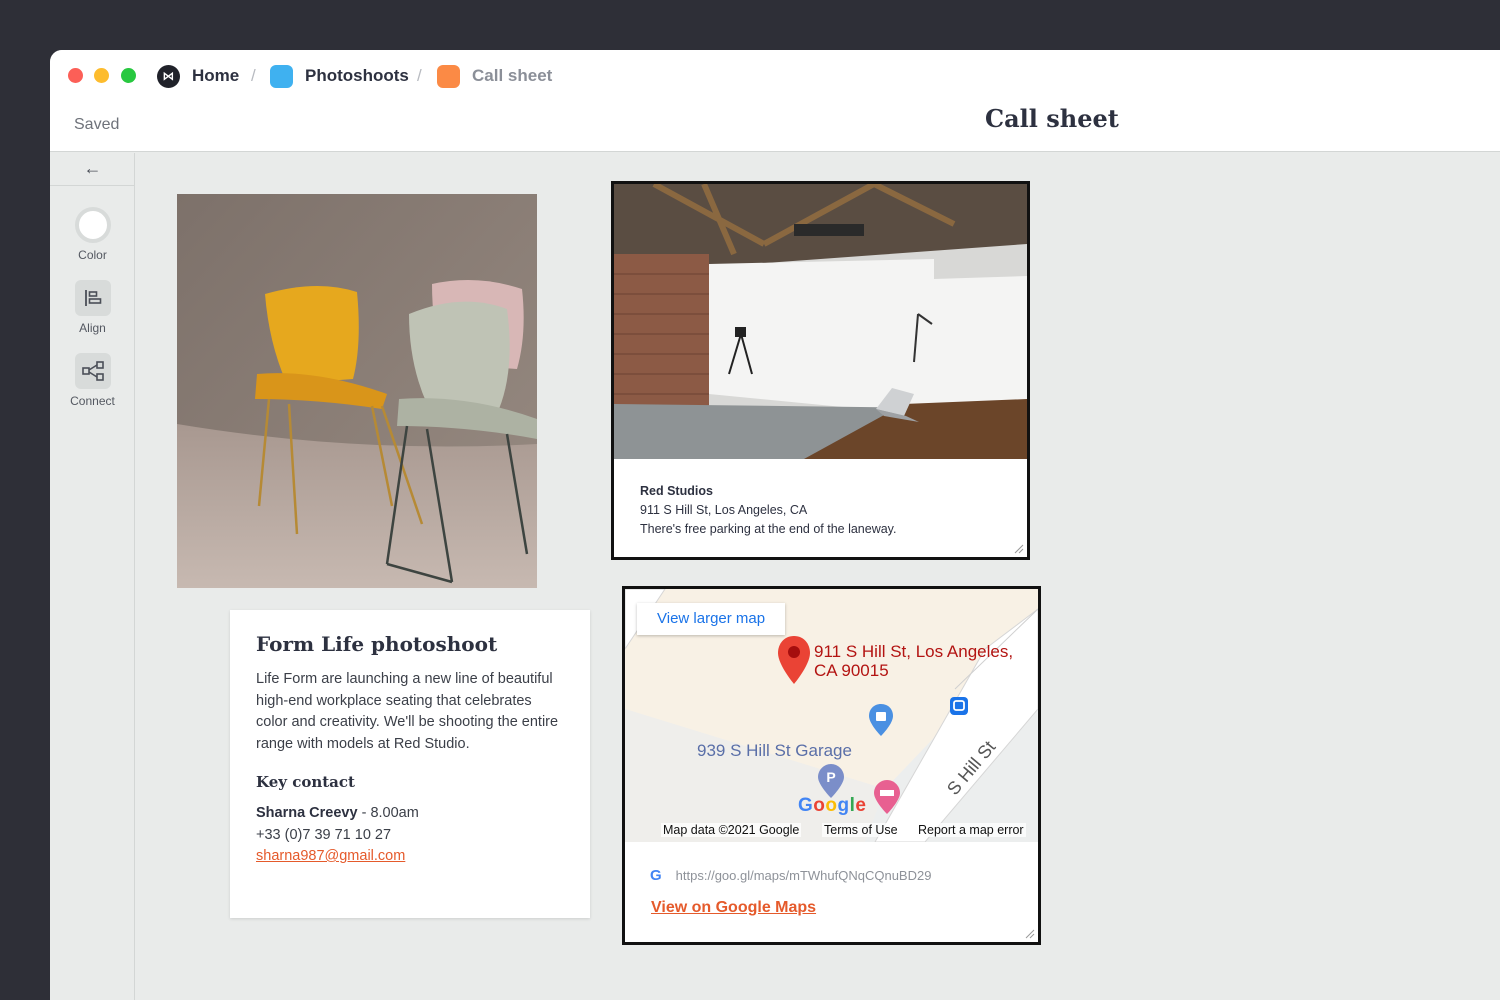 This screenshot has width=1500, height=1000. I want to click on map-url-row: G https://goo.gl/maps/mTWhufQNqCQnuBD29, so click(790, 875).